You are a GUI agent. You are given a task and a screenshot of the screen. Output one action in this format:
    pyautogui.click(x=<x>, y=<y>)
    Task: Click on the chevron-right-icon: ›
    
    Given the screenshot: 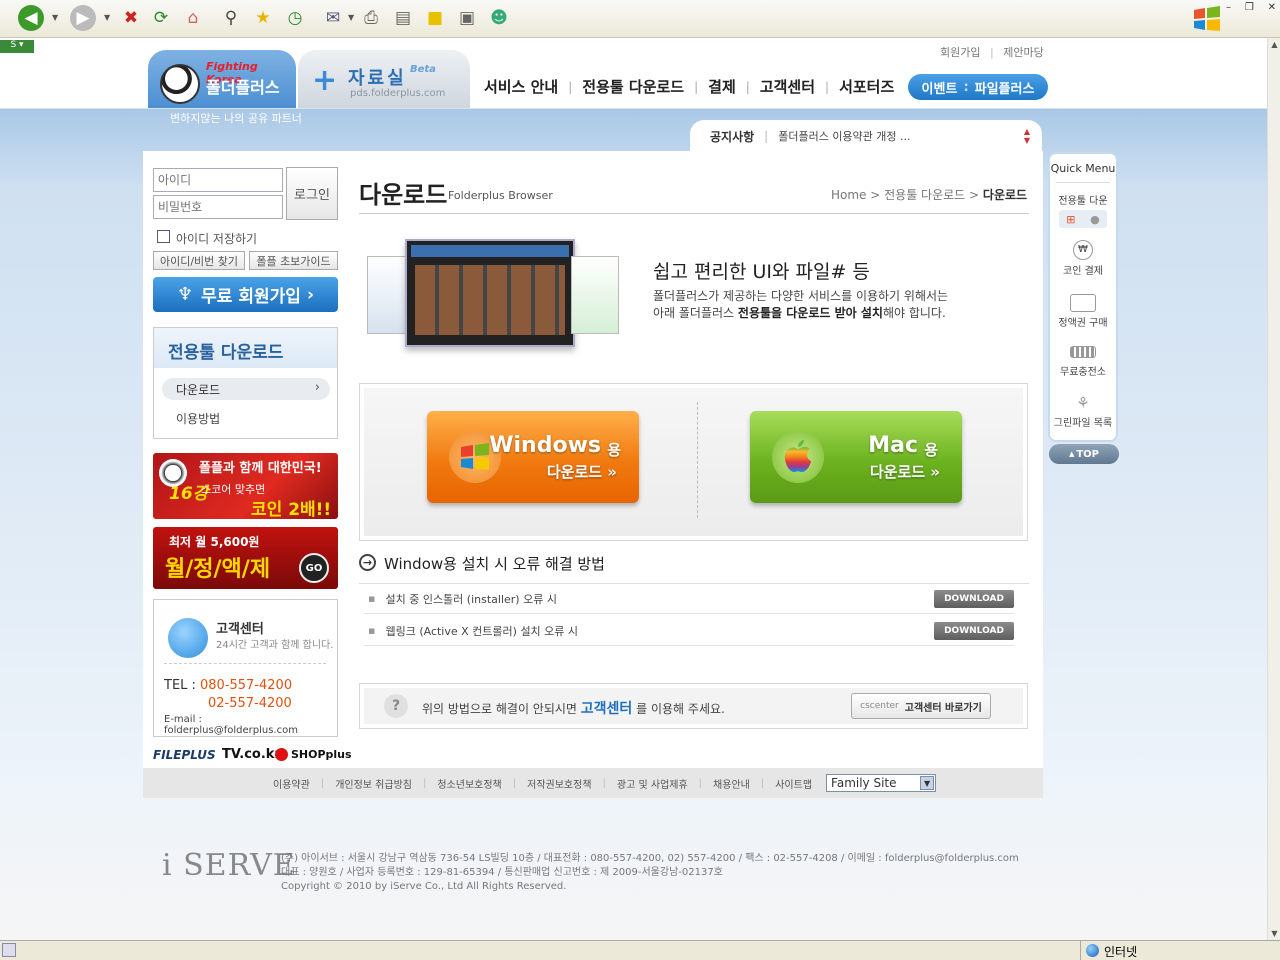 What is the action you would take?
    pyautogui.click(x=310, y=294)
    